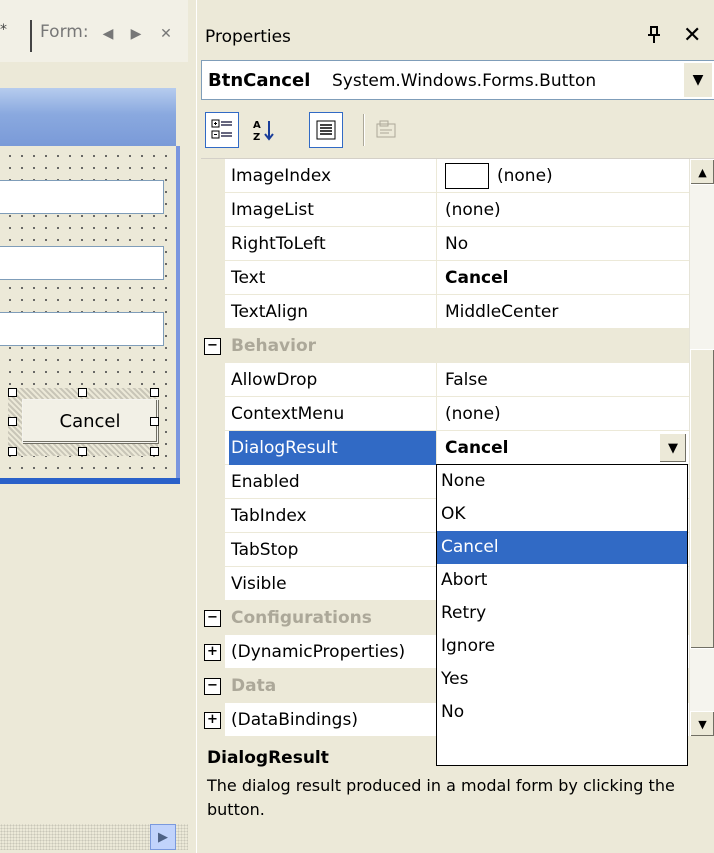 The image size is (714, 853). I want to click on tab-separator, so click(31, 36).